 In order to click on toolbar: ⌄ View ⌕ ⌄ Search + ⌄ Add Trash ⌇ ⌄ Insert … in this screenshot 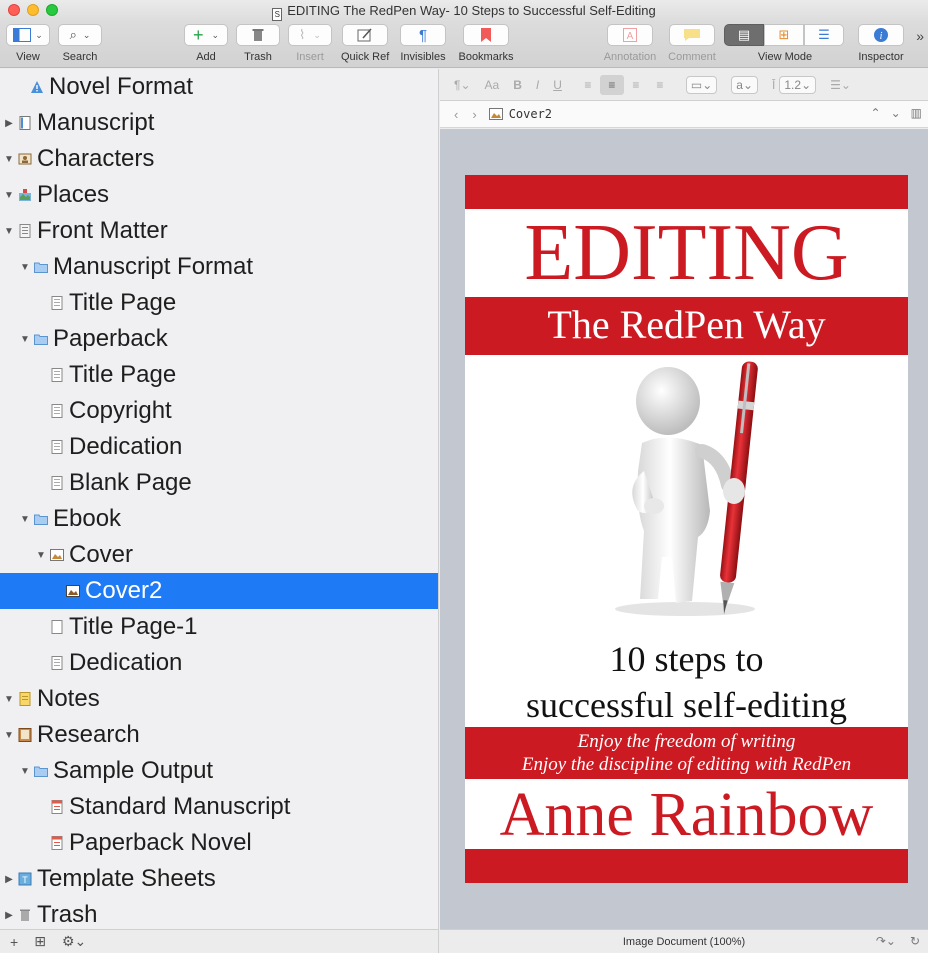, I will do `click(464, 45)`.